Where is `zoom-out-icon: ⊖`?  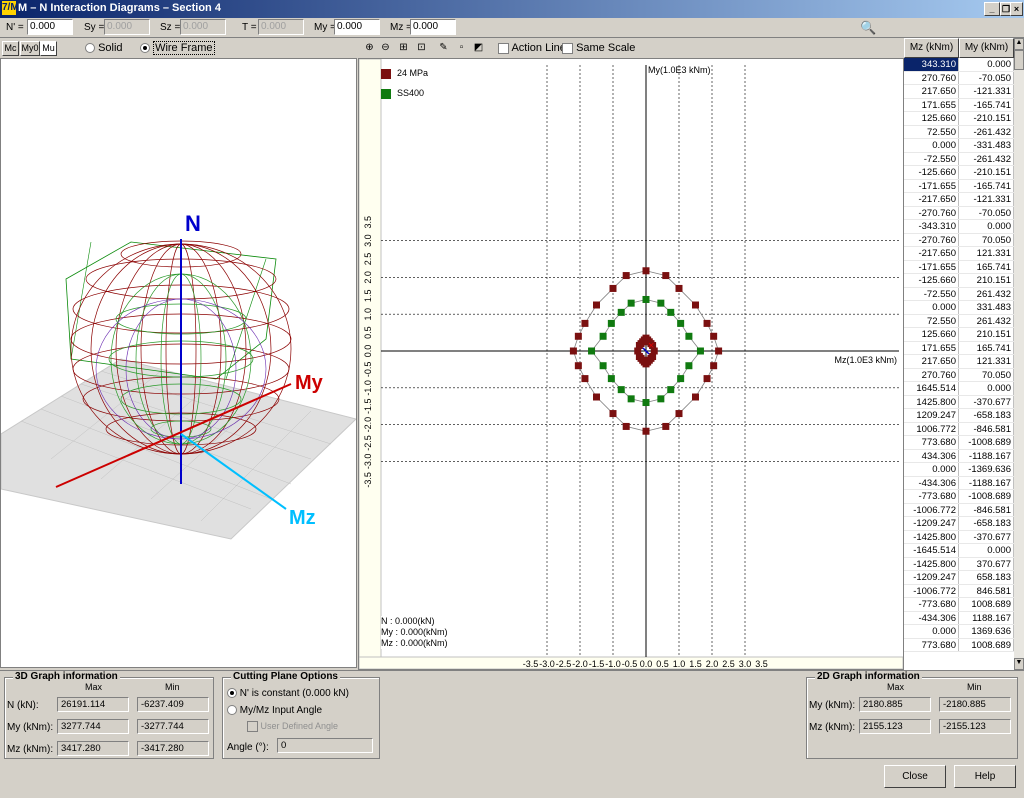
zoom-out-icon: ⊖ is located at coordinates (385, 48).